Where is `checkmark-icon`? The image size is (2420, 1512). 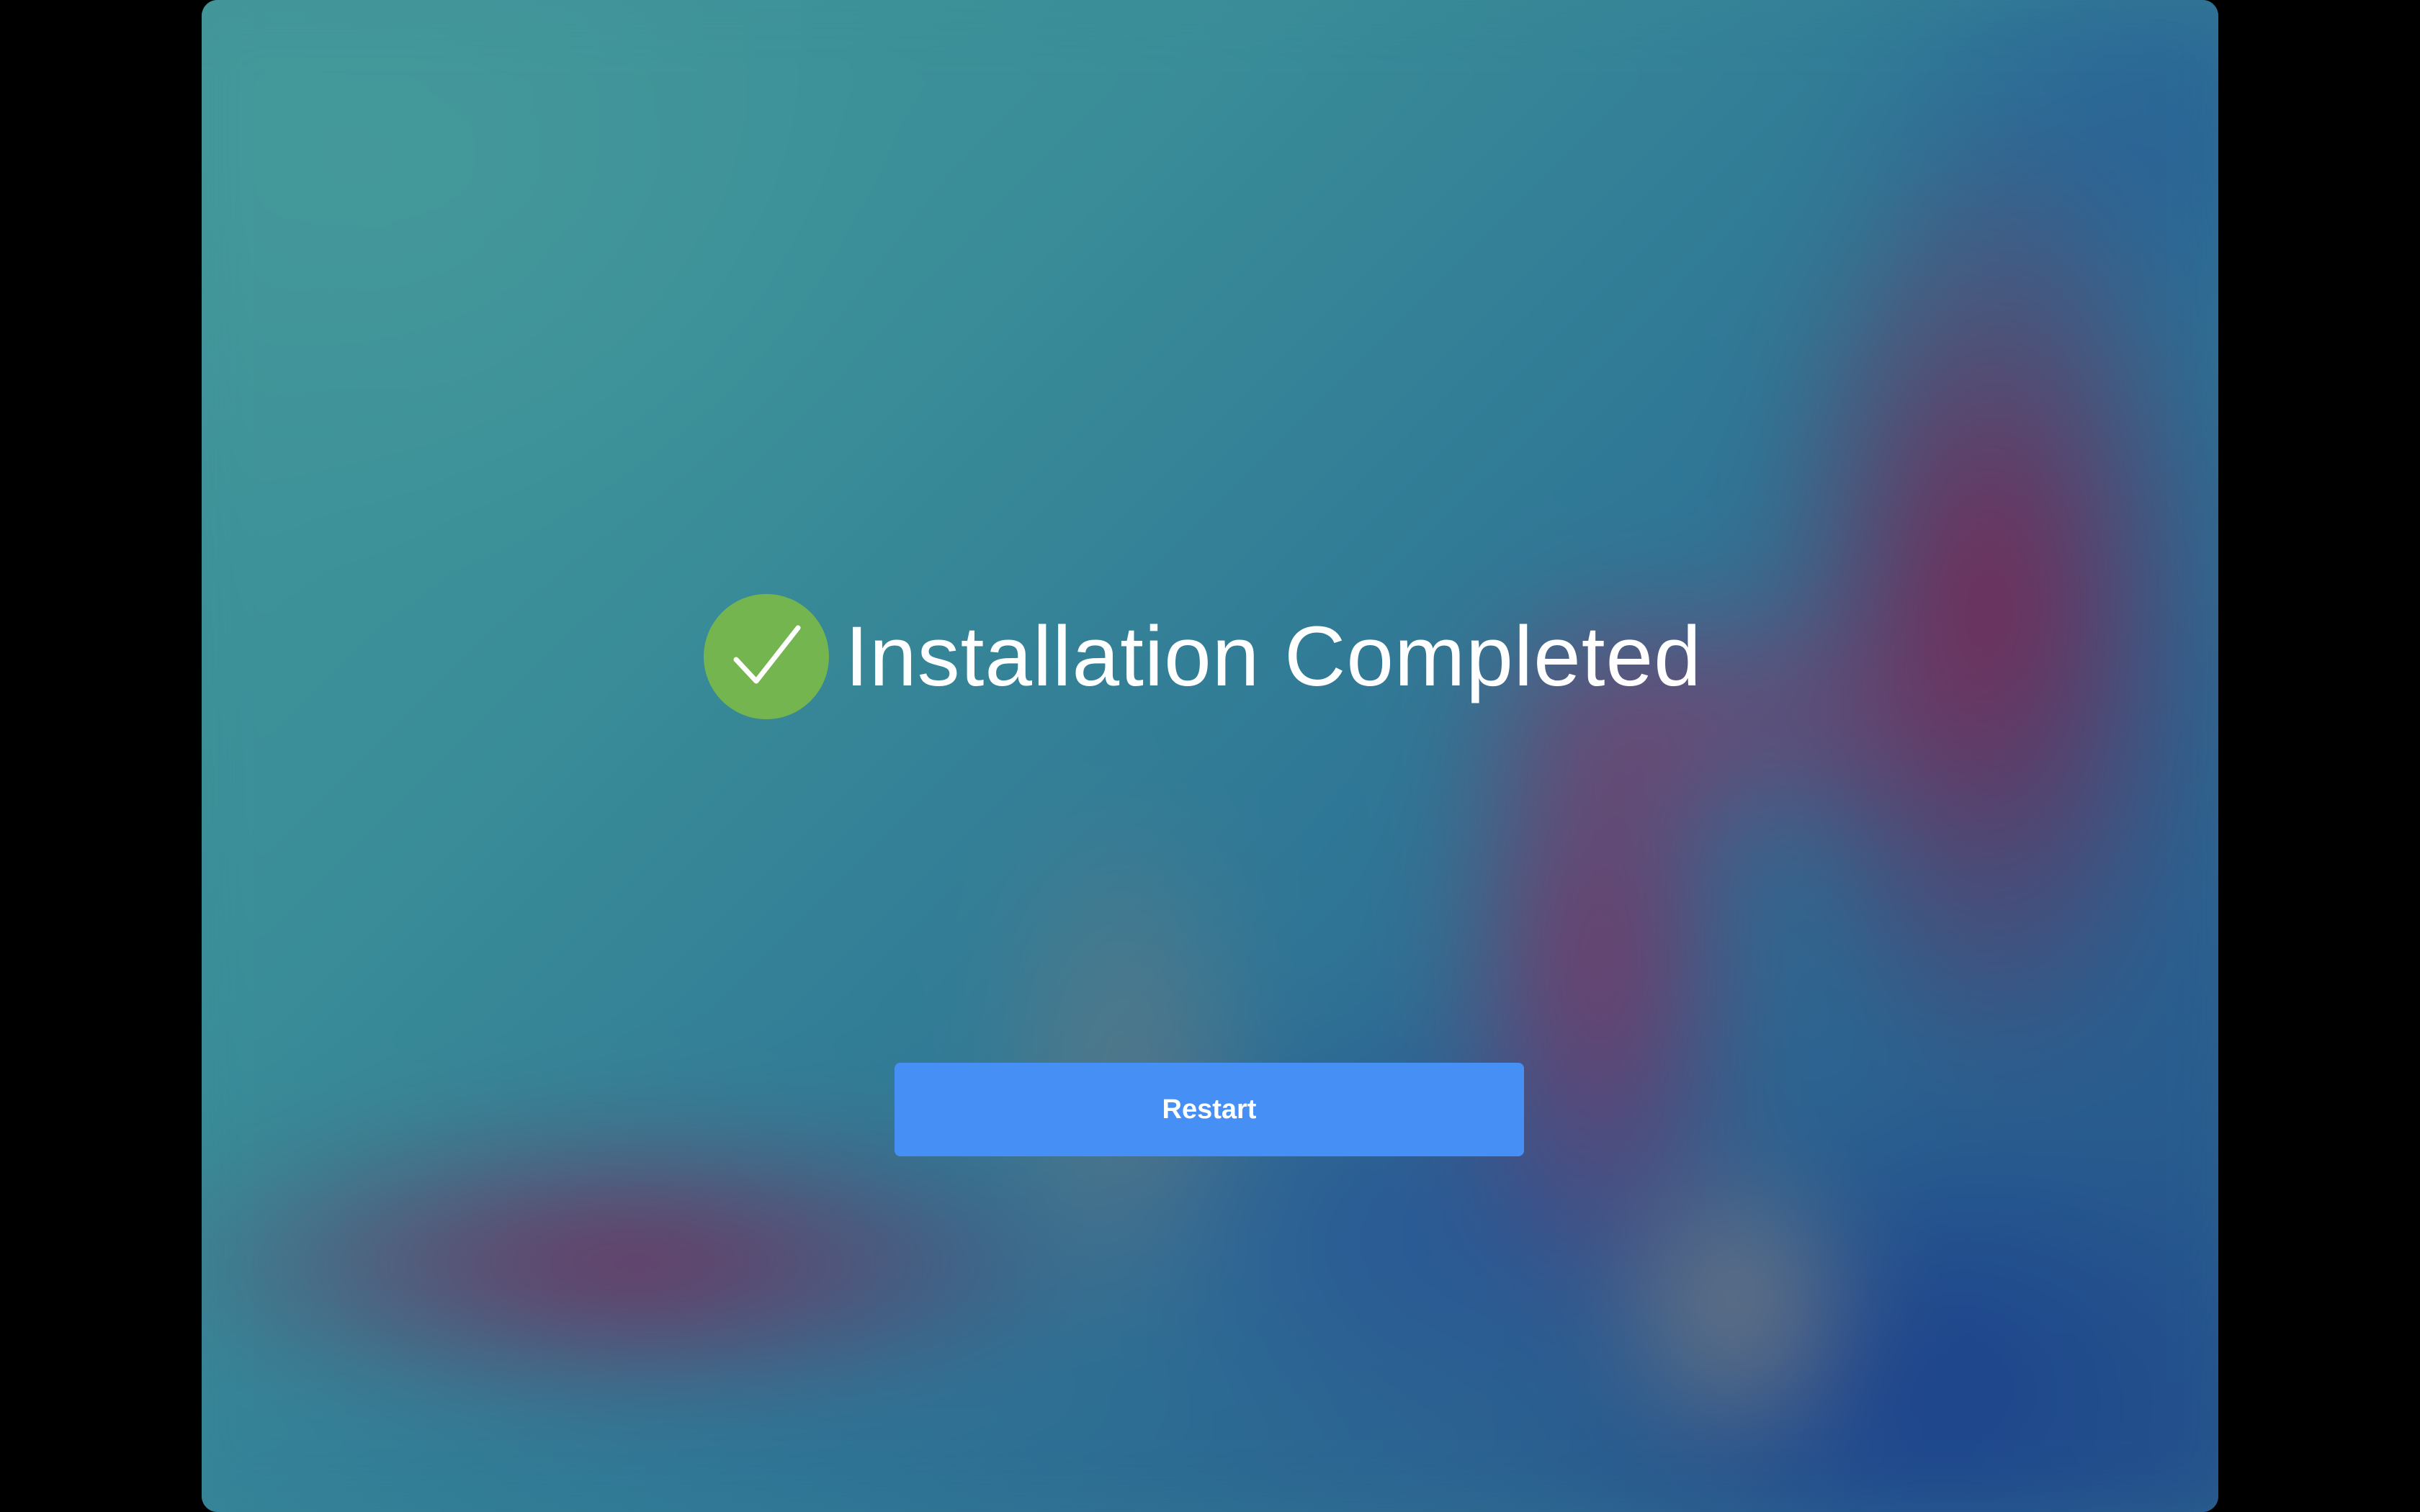
checkmark-icon is located at coordinates (767, 654).